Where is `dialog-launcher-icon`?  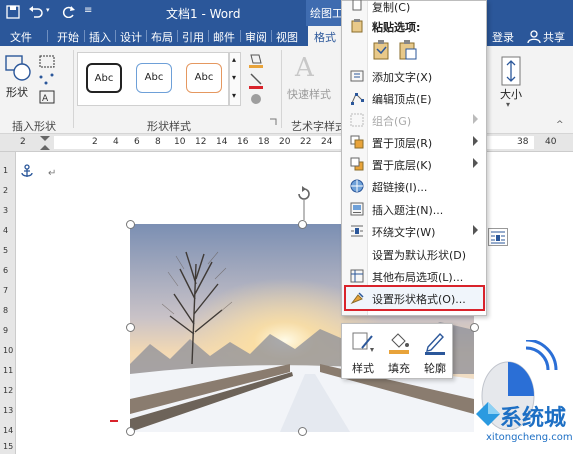 dialog-launcher-icon is located at coordinates (273, 122).